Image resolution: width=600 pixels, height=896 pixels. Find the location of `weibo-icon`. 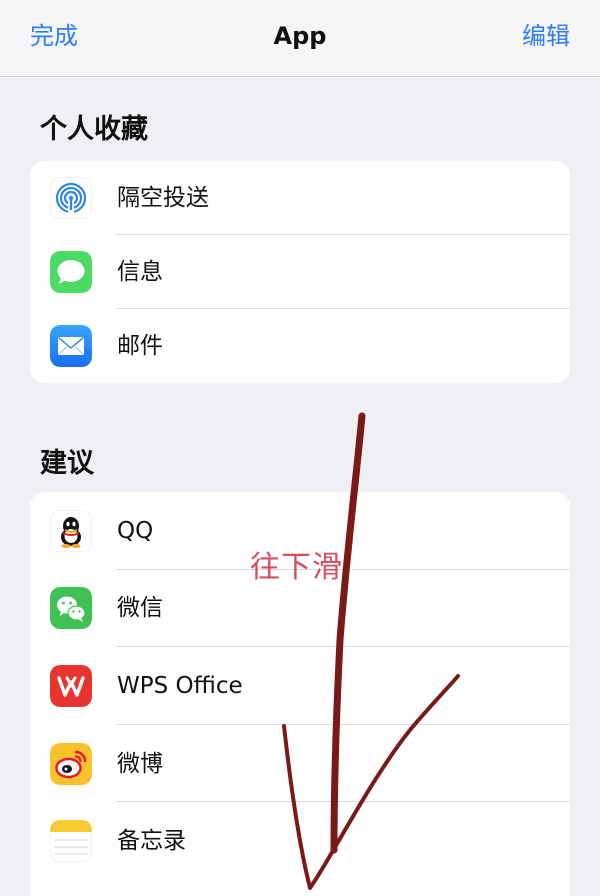

weibo-icon is located at coordinates (71, 763).